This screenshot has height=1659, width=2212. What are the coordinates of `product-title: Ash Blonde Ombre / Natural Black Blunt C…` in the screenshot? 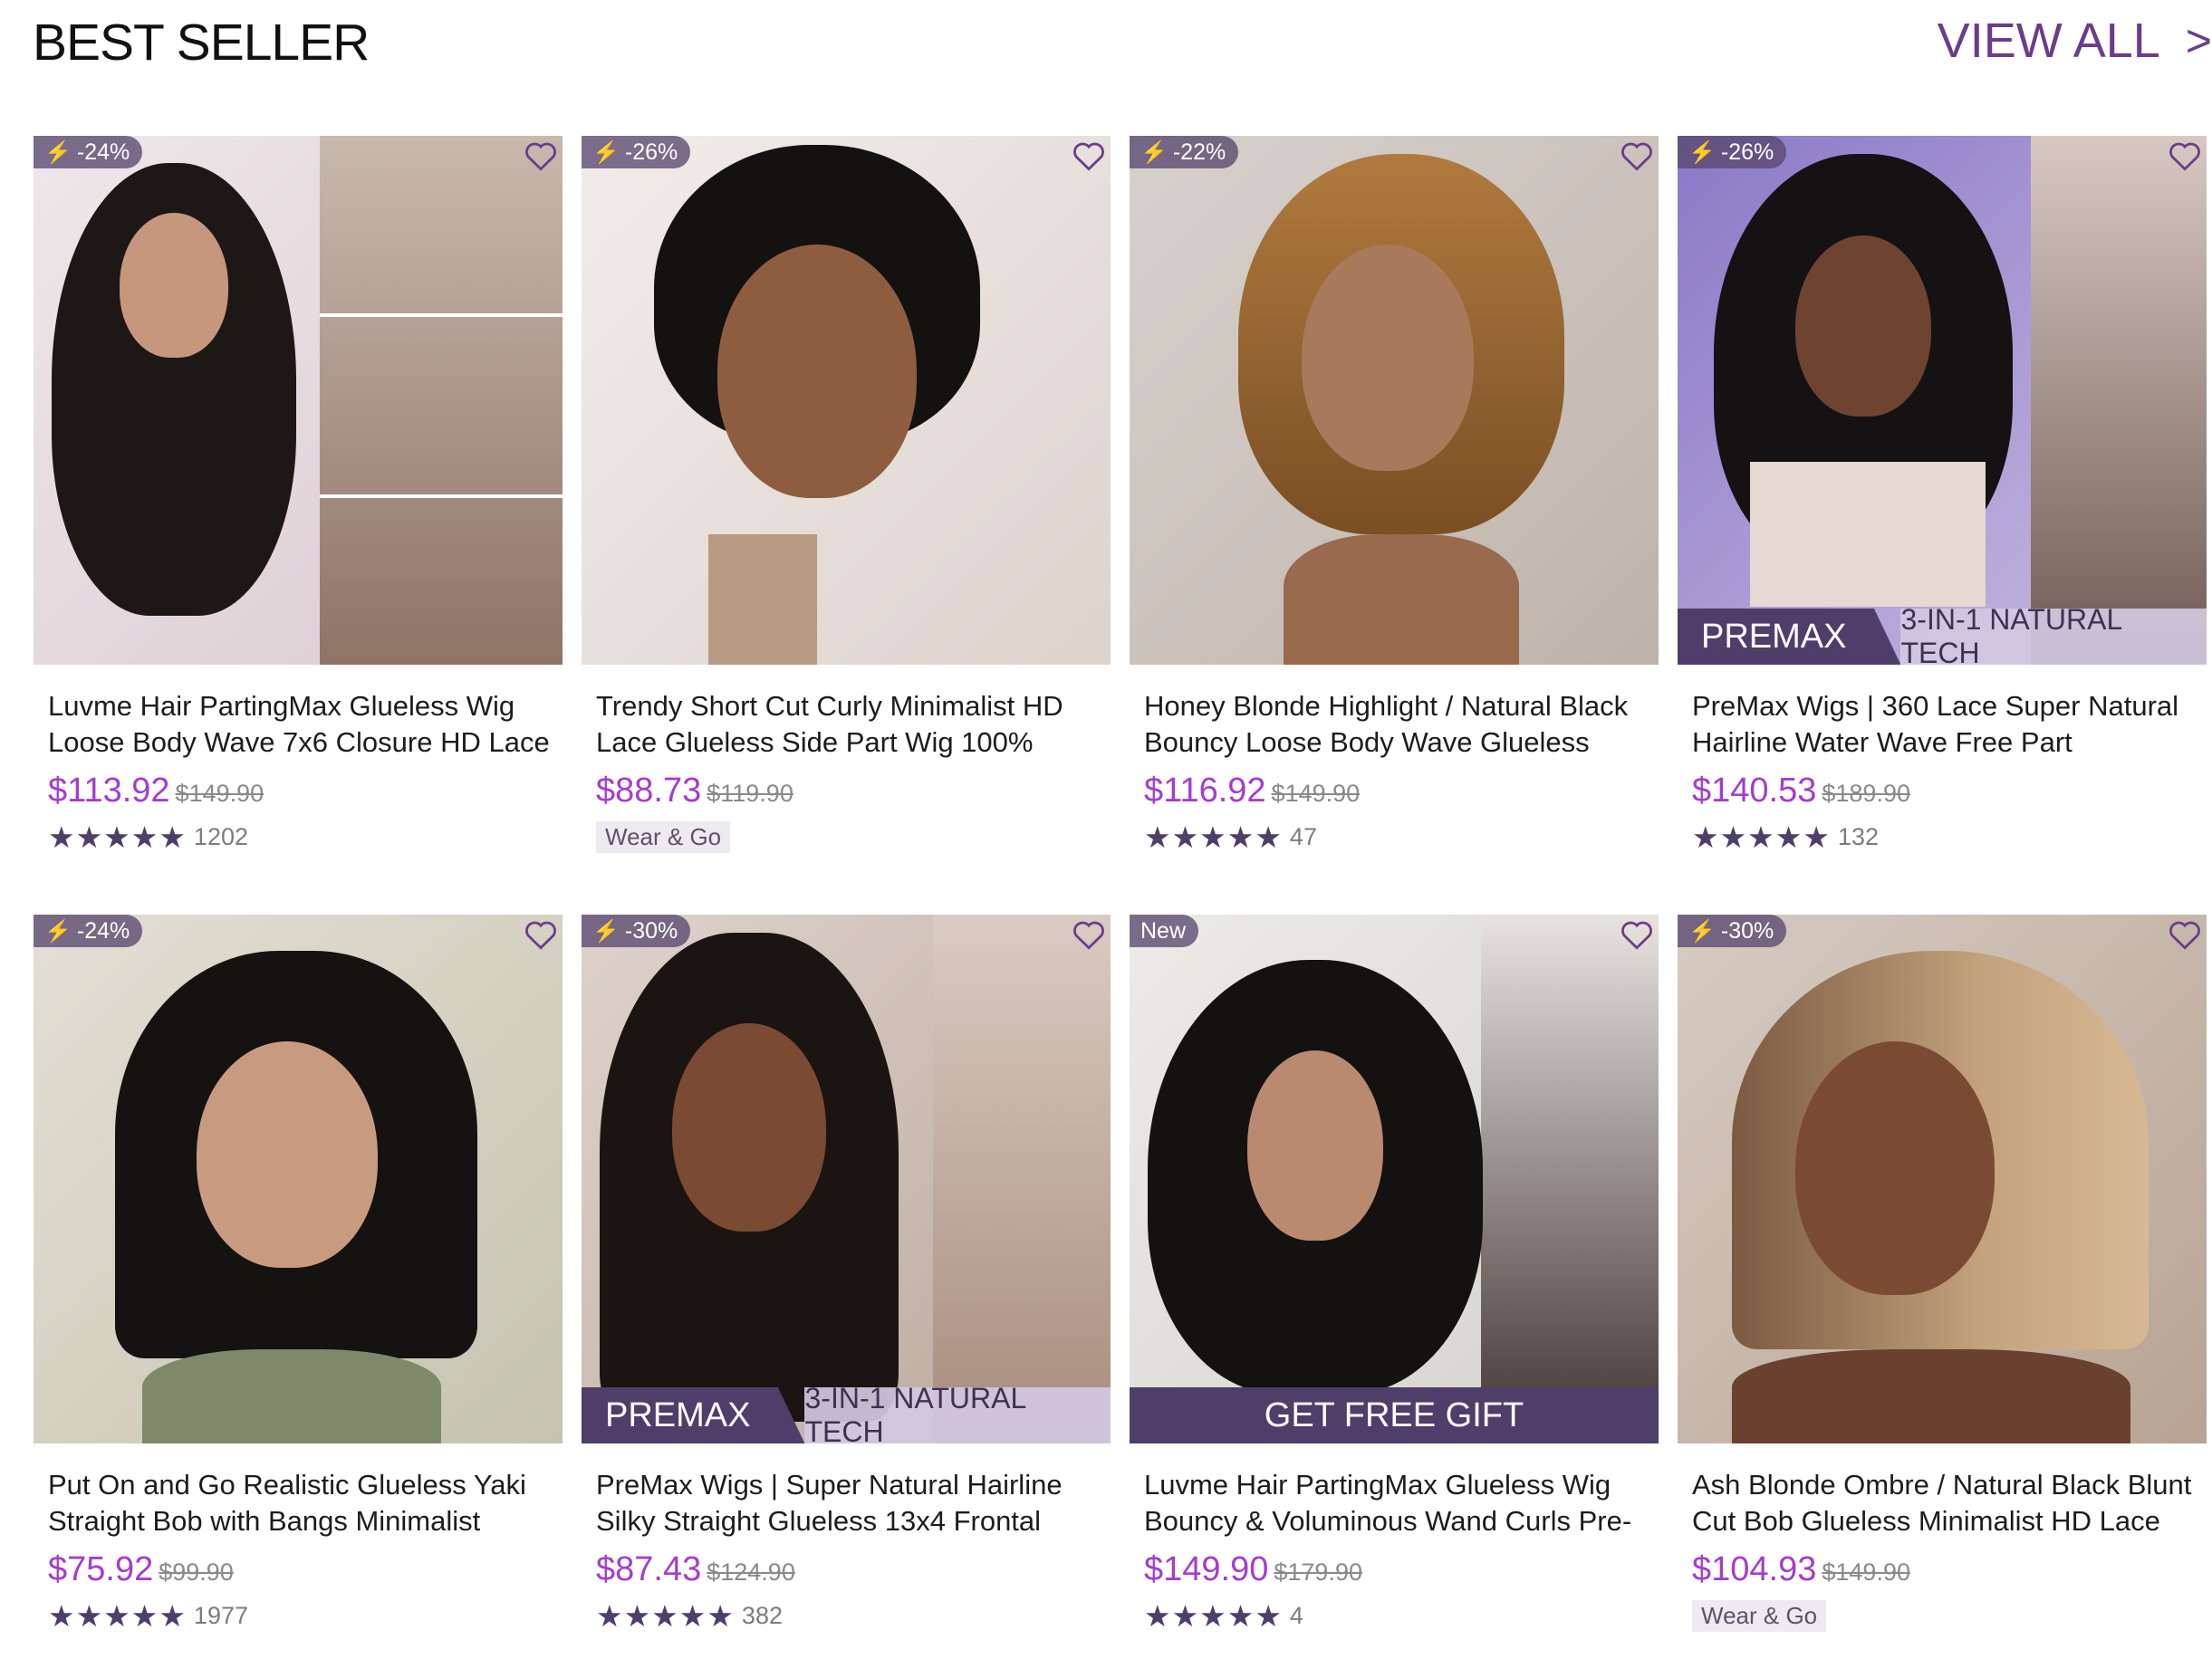 It's located at (1944, 1503).